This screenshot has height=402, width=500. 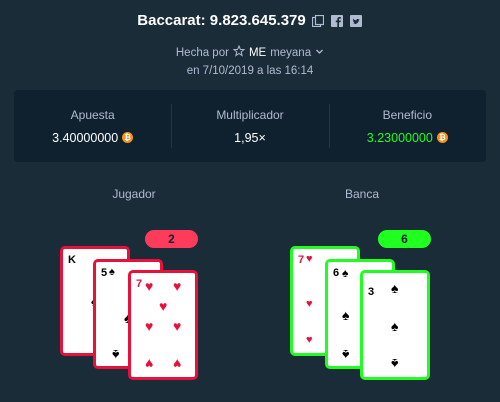 I want to click on profit-value: 3.23000000, so click(x=399, y=137).